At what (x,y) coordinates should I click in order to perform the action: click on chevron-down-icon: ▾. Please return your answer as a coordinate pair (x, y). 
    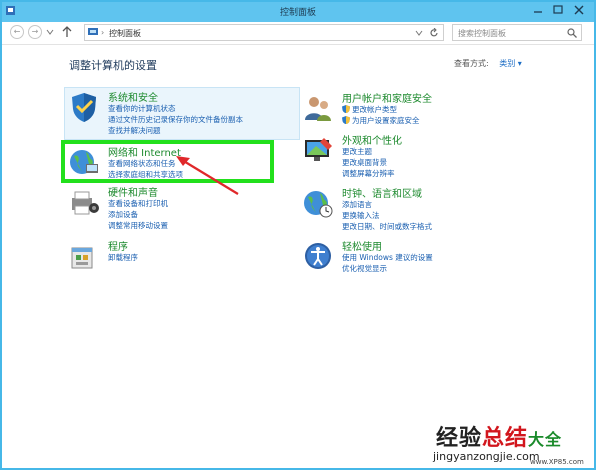
    Looking at the image, I should click on (520, 63).